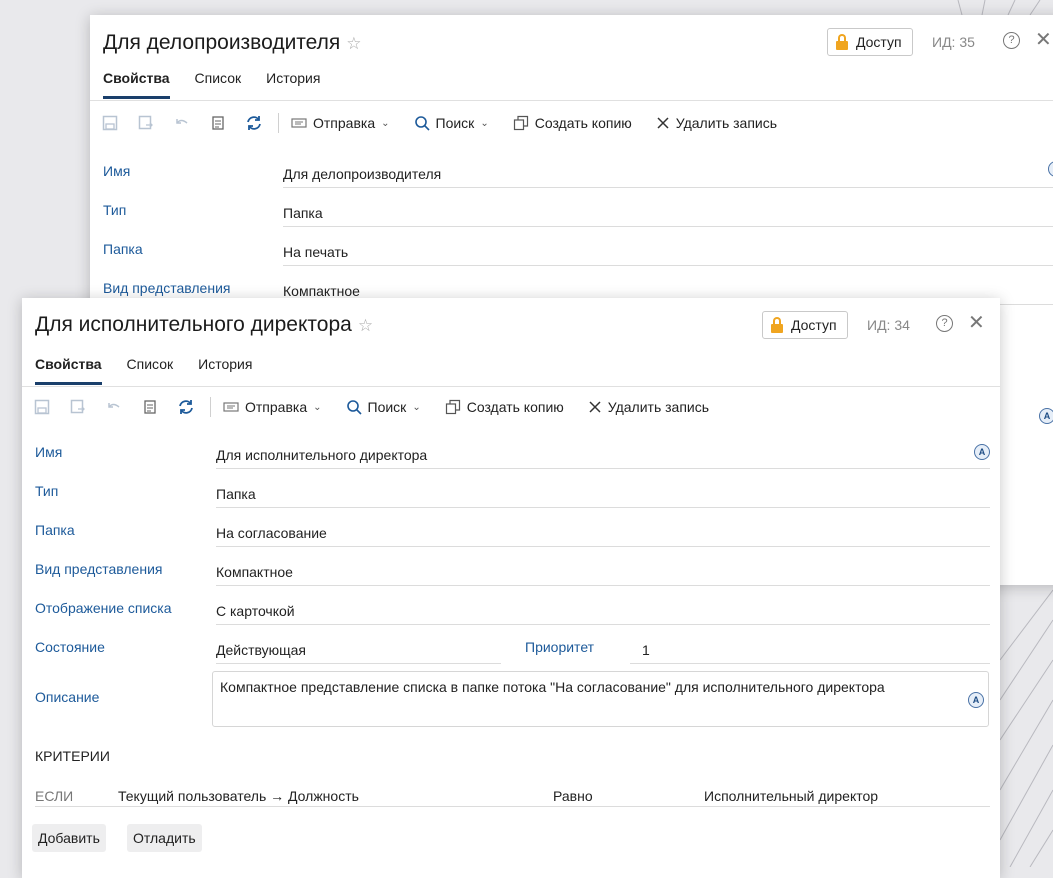  I want to click on description-label: Описание, so click(67, 697).